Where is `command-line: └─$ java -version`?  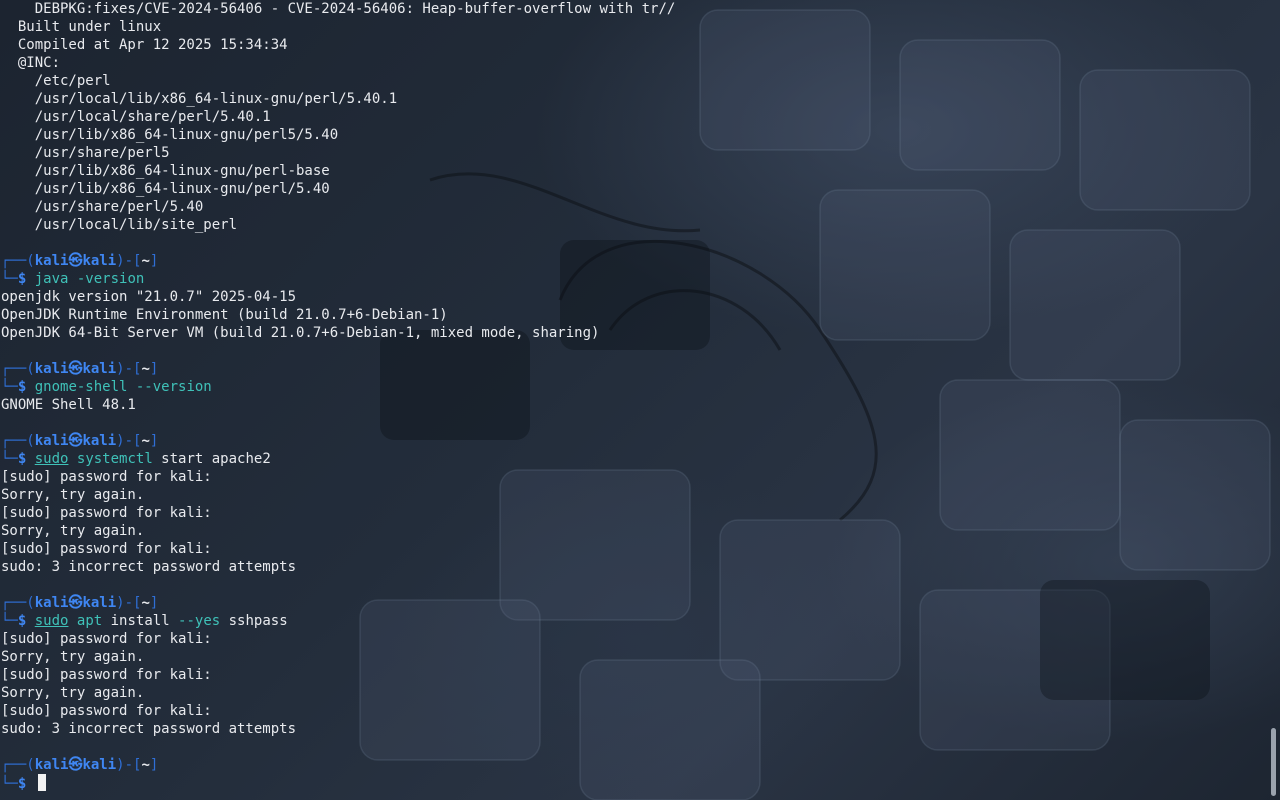
command-line: └─$ java -version is located at coordinates (633, 279).